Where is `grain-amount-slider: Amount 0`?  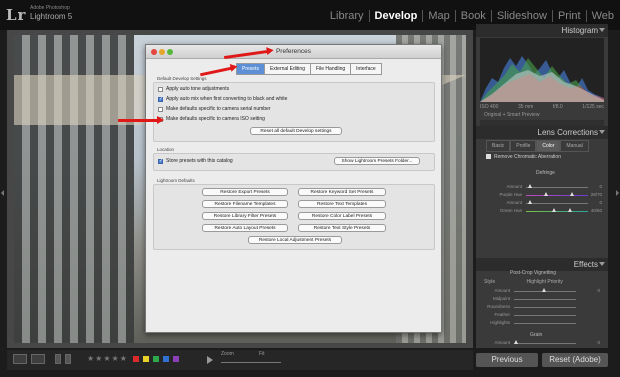
grain-amount-slider: Amount 0 is located at coordinates (535, 343).